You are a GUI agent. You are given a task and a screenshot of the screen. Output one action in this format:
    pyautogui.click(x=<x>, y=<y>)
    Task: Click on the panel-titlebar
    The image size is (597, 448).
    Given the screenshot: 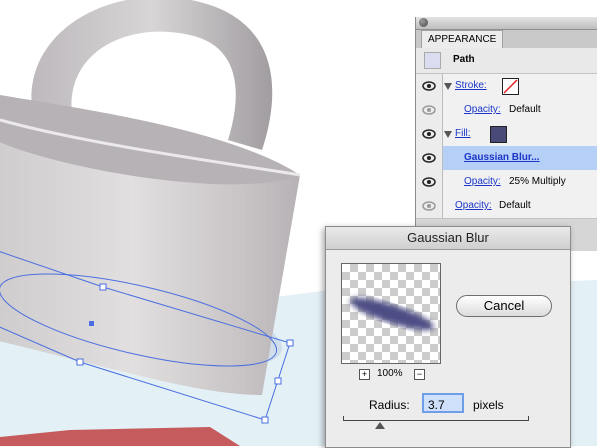 What is the action you would take?
    pyautogui.click(x=506, y=23)
    